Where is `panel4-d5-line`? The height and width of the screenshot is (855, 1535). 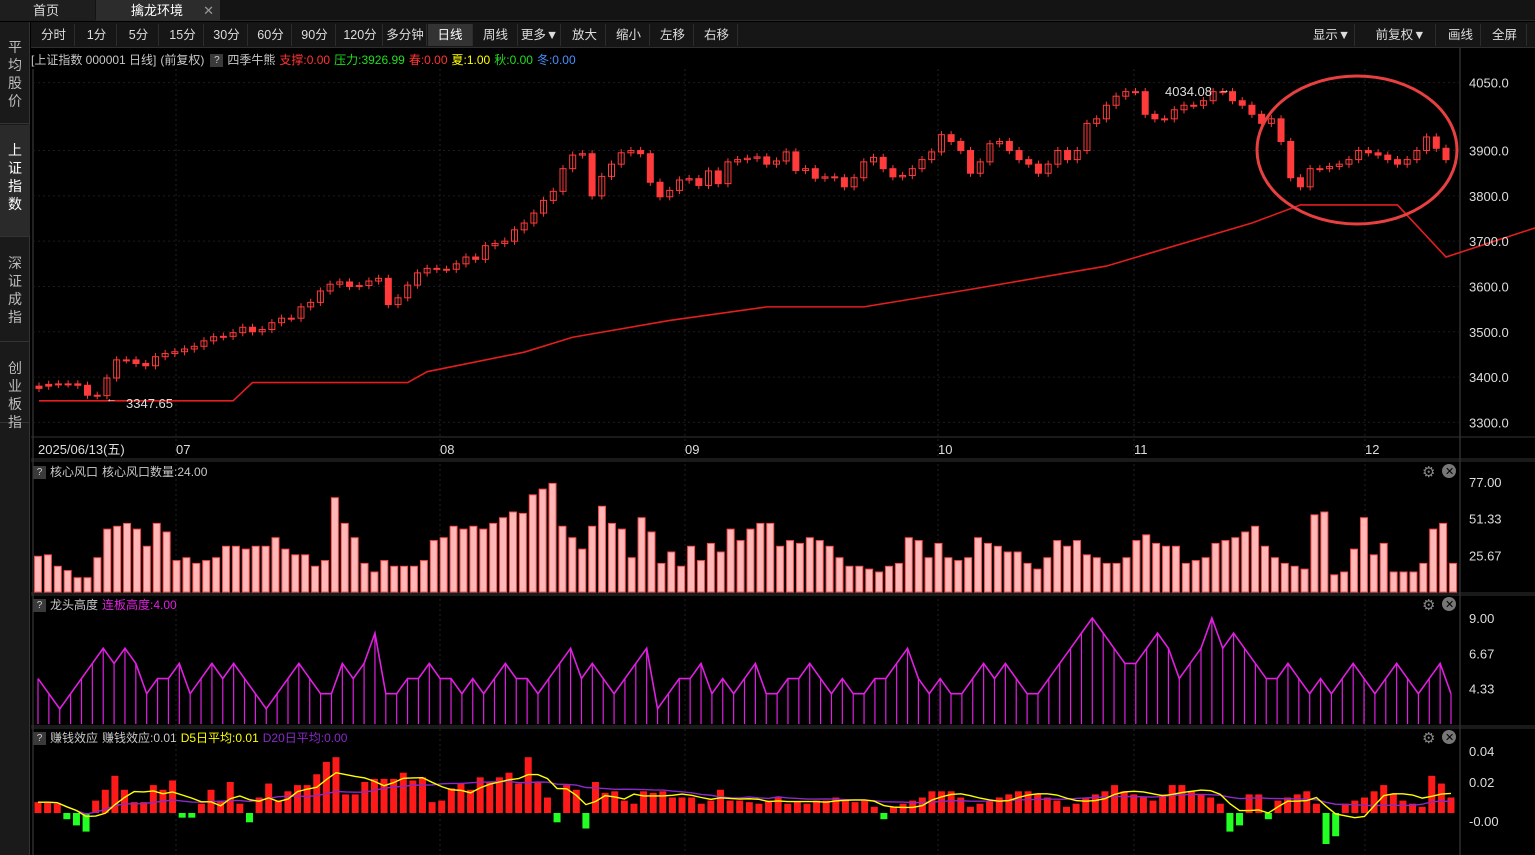
panel4-d5-line is located at coordinates (745, 795).